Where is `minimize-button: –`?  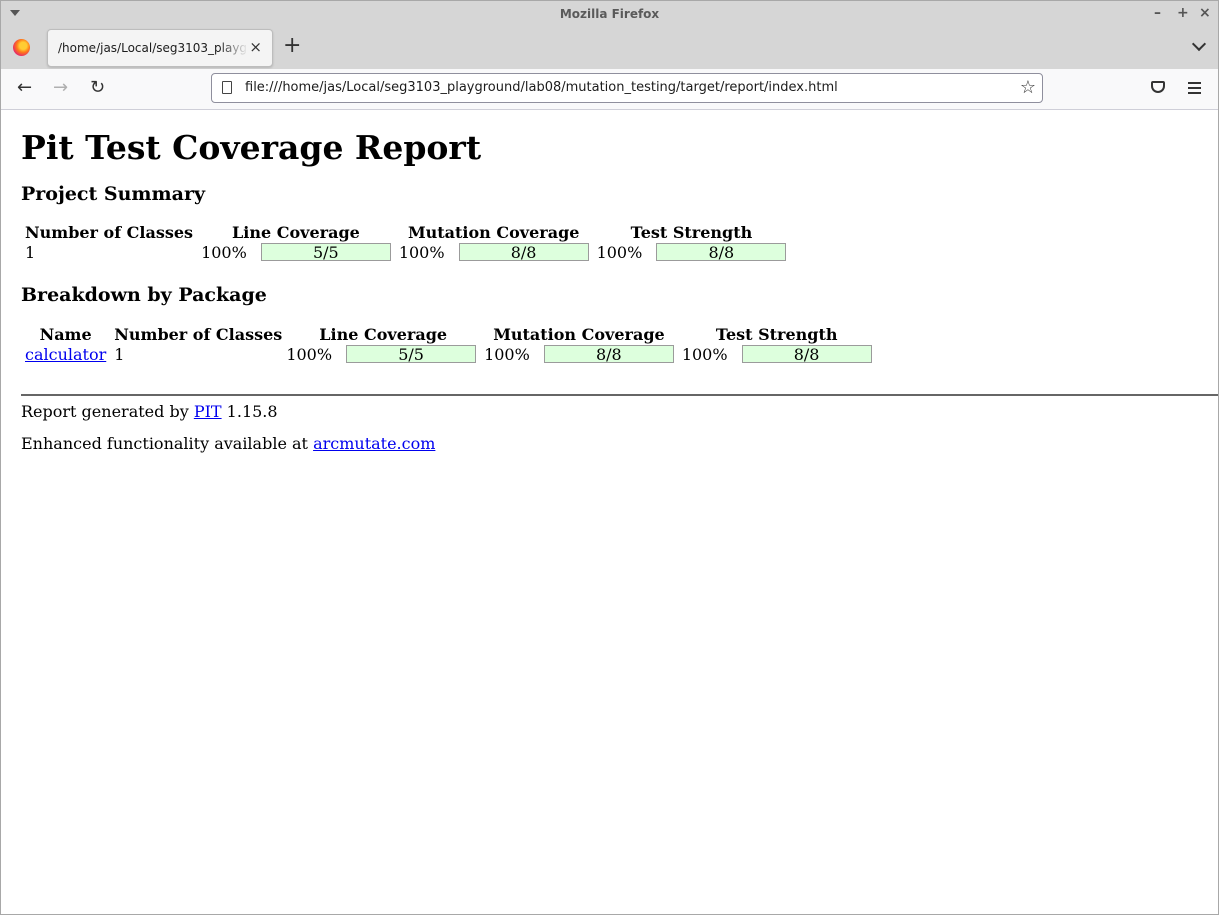 minimize-button: – is located at coordinates (1157, 13).